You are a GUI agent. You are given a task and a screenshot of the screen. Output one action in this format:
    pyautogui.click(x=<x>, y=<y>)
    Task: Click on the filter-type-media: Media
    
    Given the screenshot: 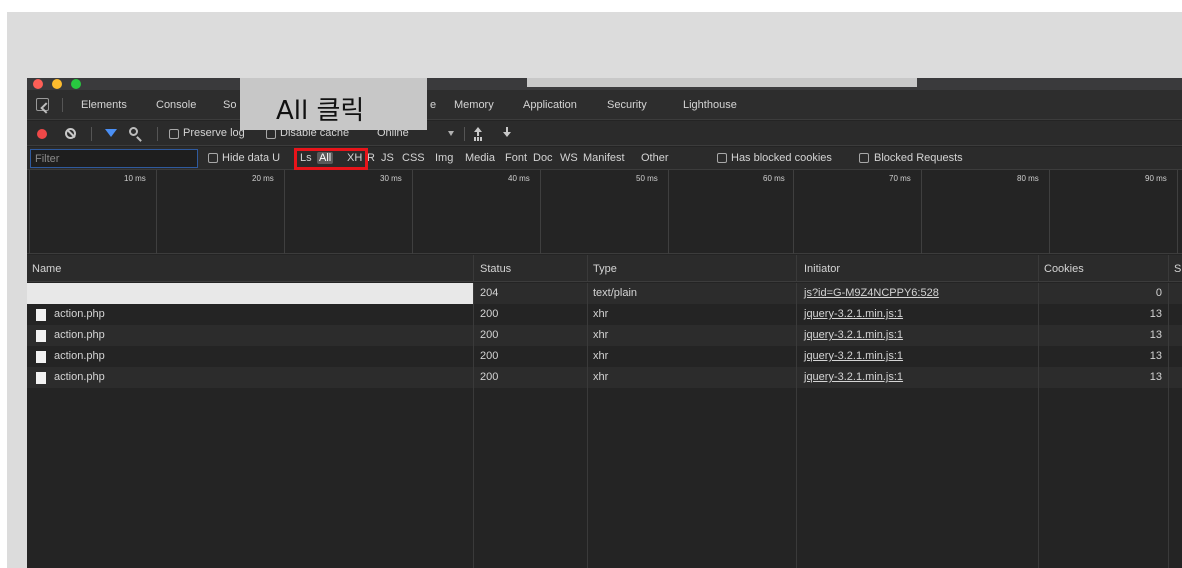 What is the action you would take?
    pyautogui.click(x=480, y=158)
    